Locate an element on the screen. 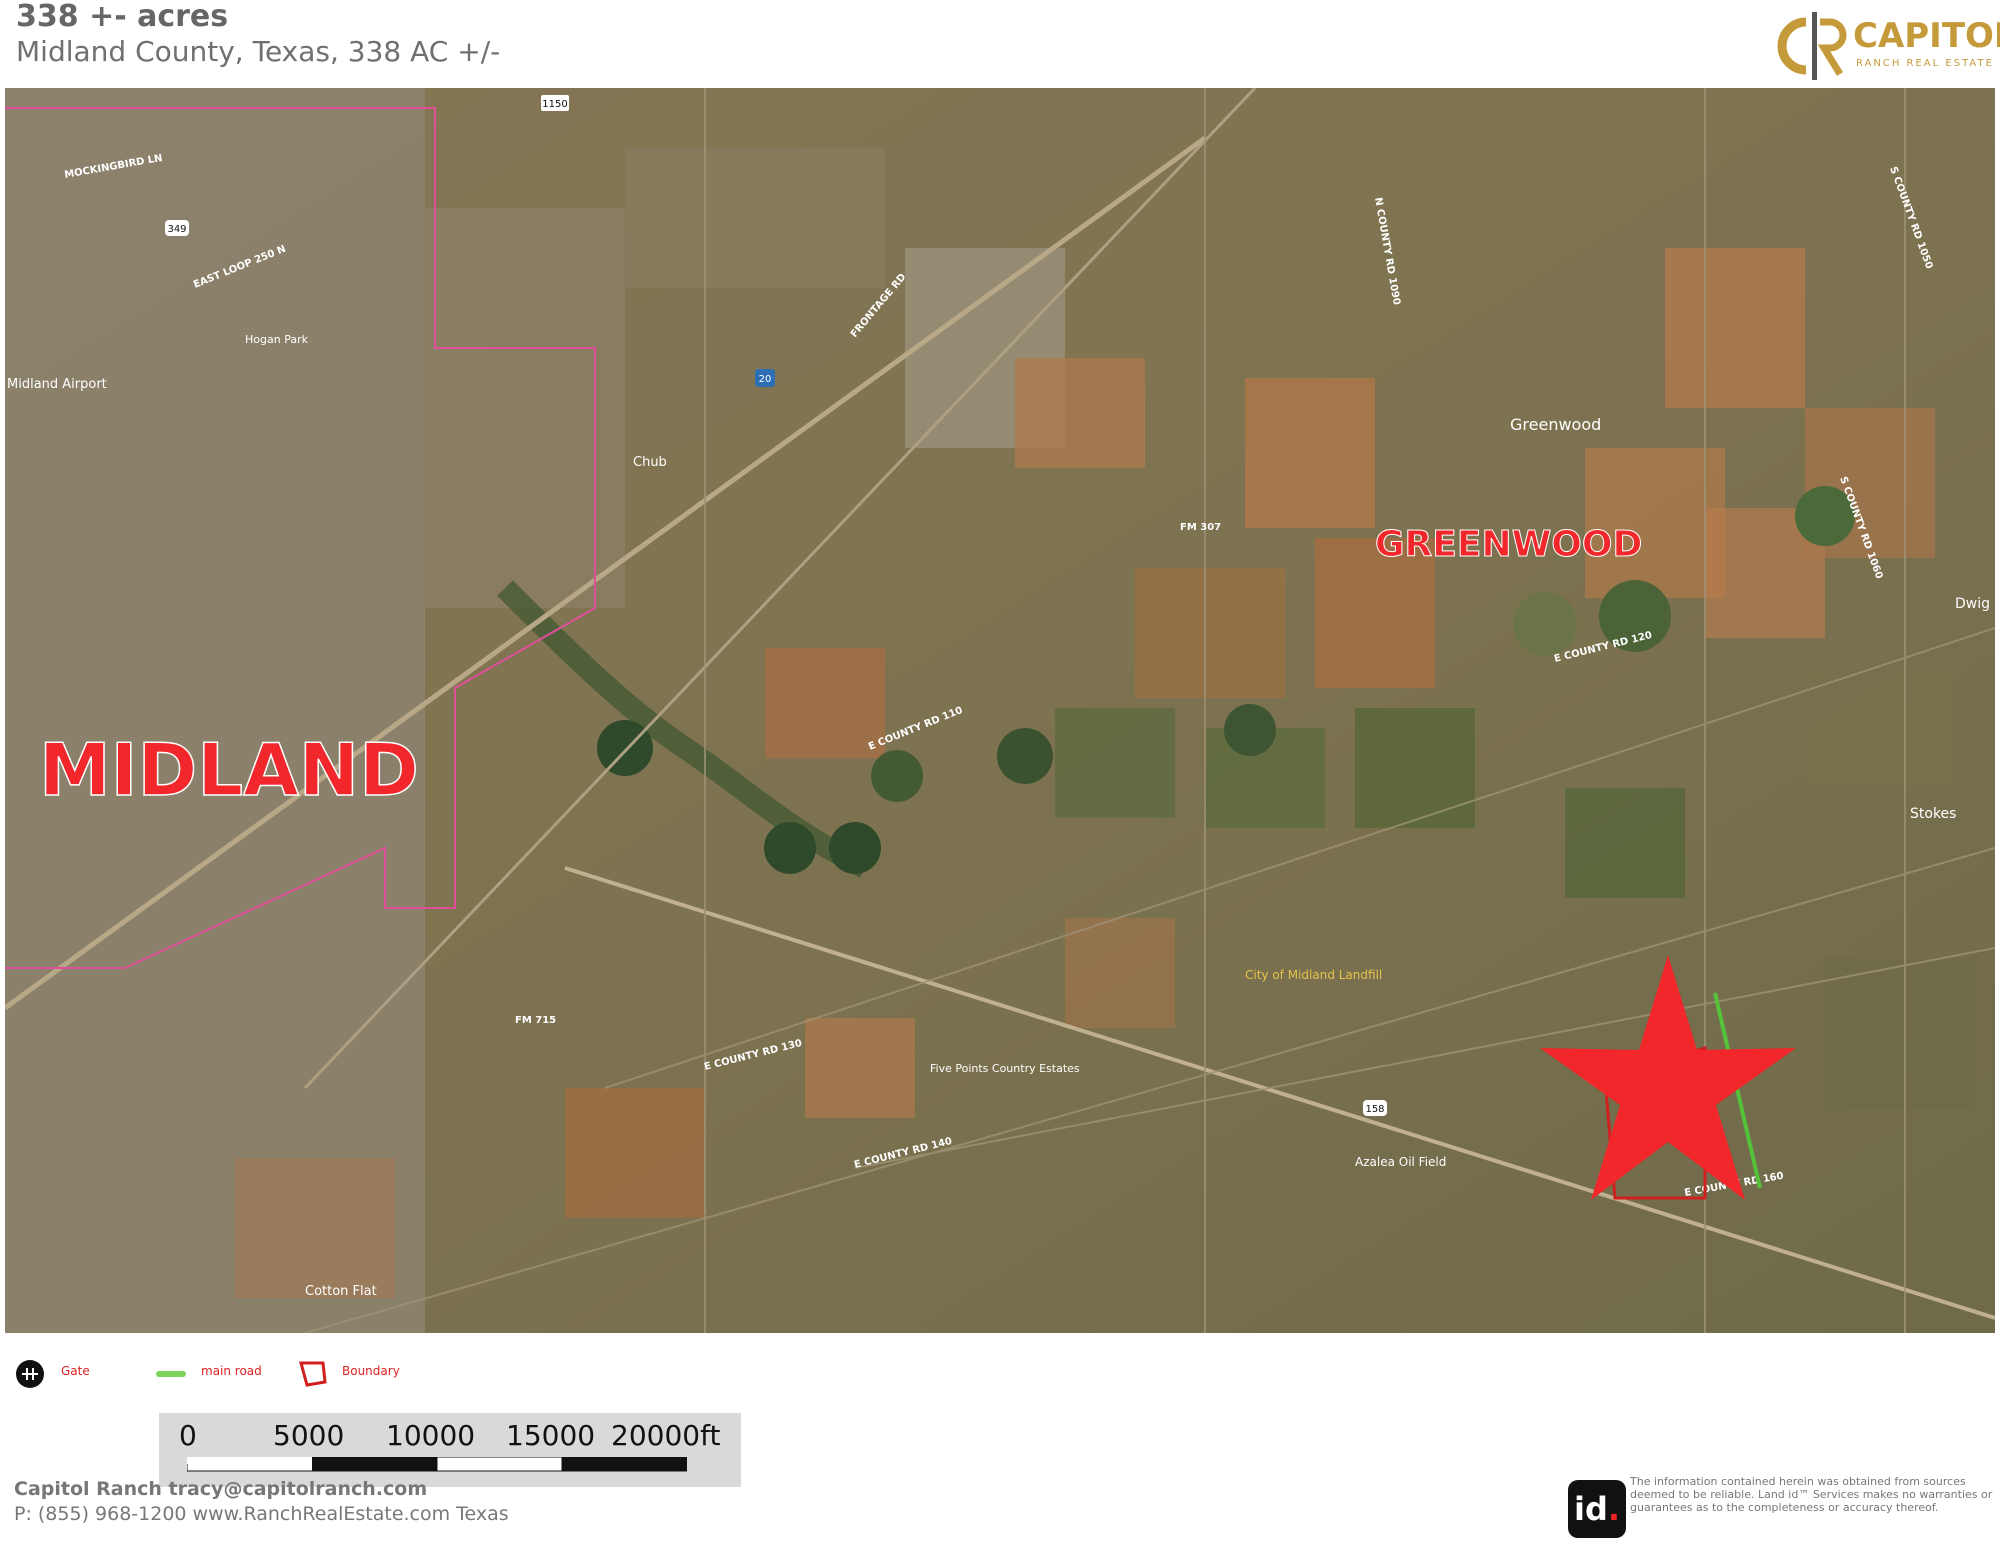 The width and height of the screenshot is (2000, 1545). highway-shield-icon: 158 is located at coordinates (1375, 1108).